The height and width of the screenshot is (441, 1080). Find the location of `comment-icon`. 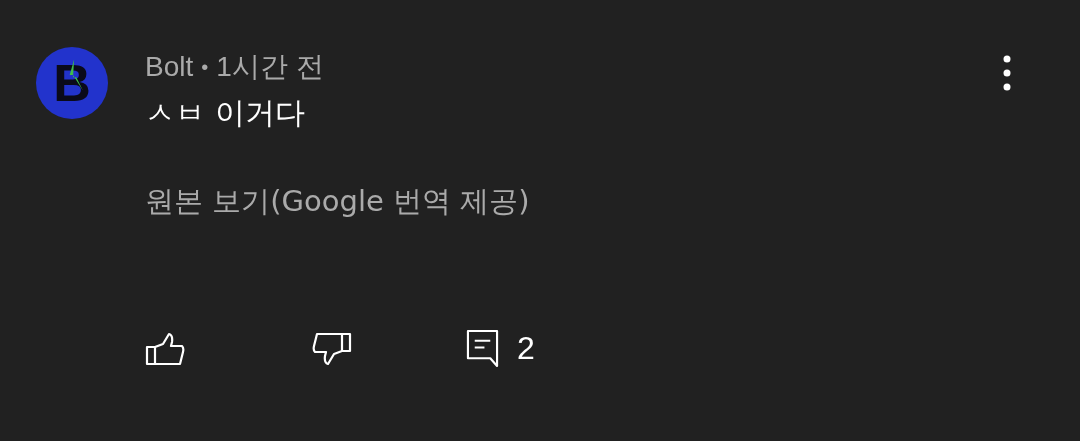

comment-icon is located at coordinates (482, 348).